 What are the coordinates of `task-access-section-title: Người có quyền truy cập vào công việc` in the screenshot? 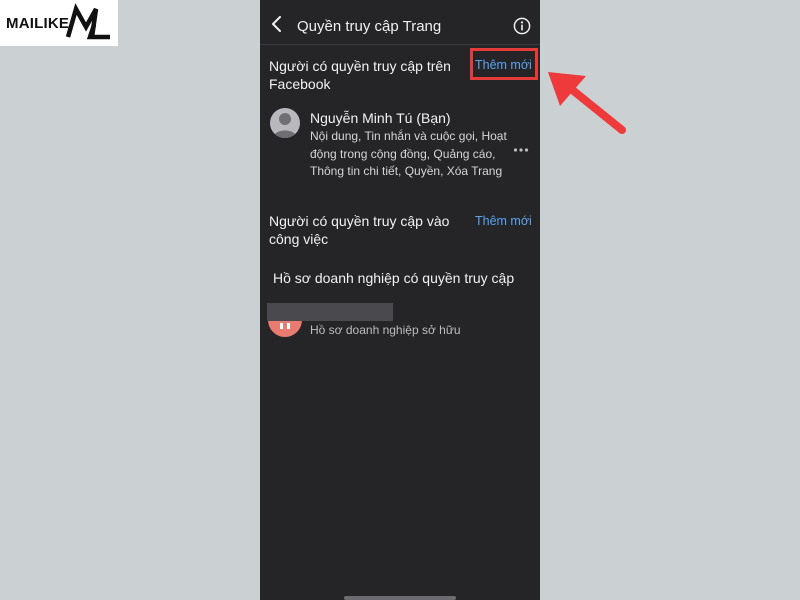 It's located at (359, 230).